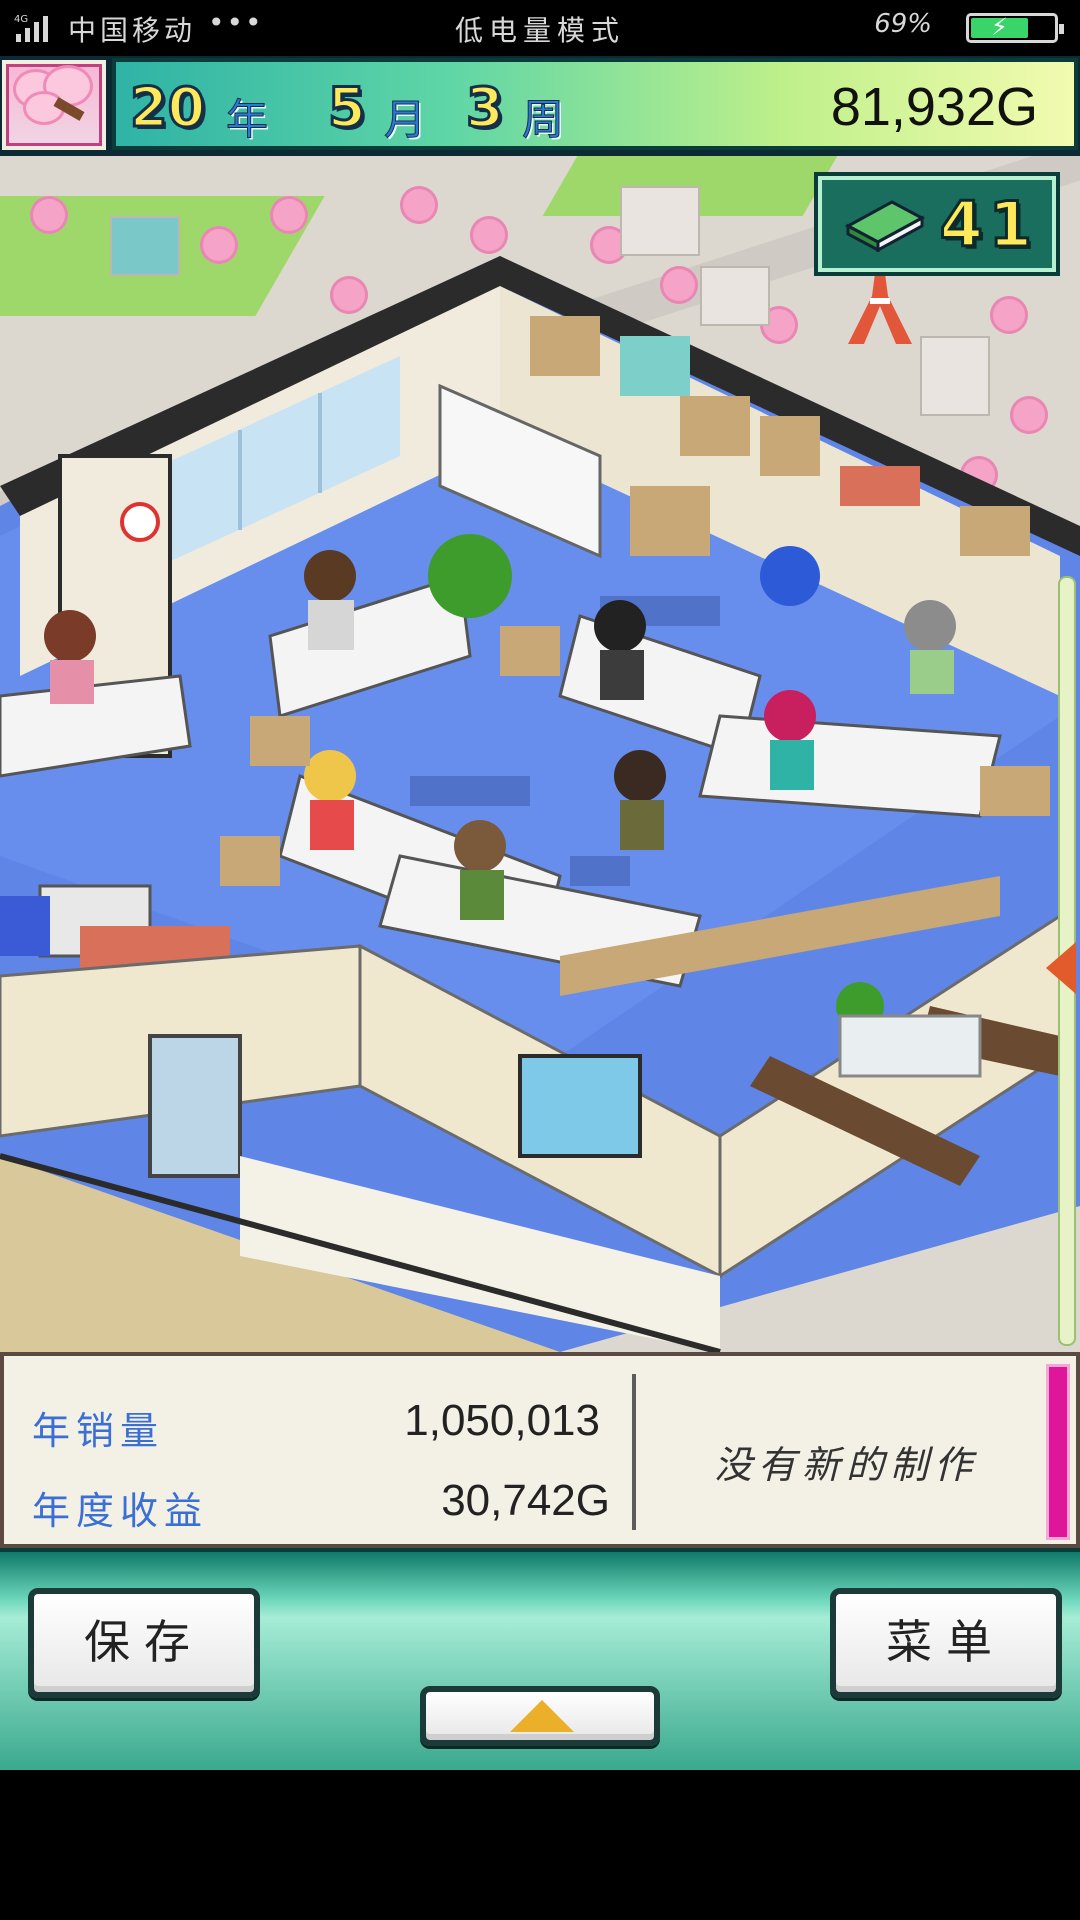 The image size is (1080, 1920). Describe the element at coordinates (502, 1420) in the screenshot. I see `annual-sales-value: 1,050,013` at that location.